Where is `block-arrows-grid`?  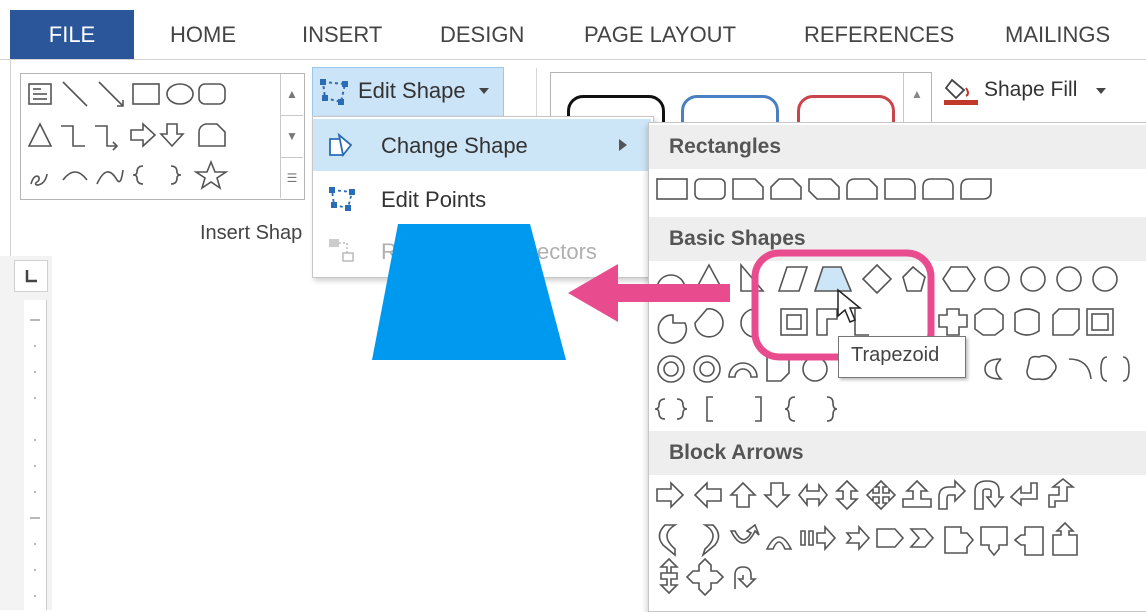
block-arrows-grid is located at coordinates (867, 537).